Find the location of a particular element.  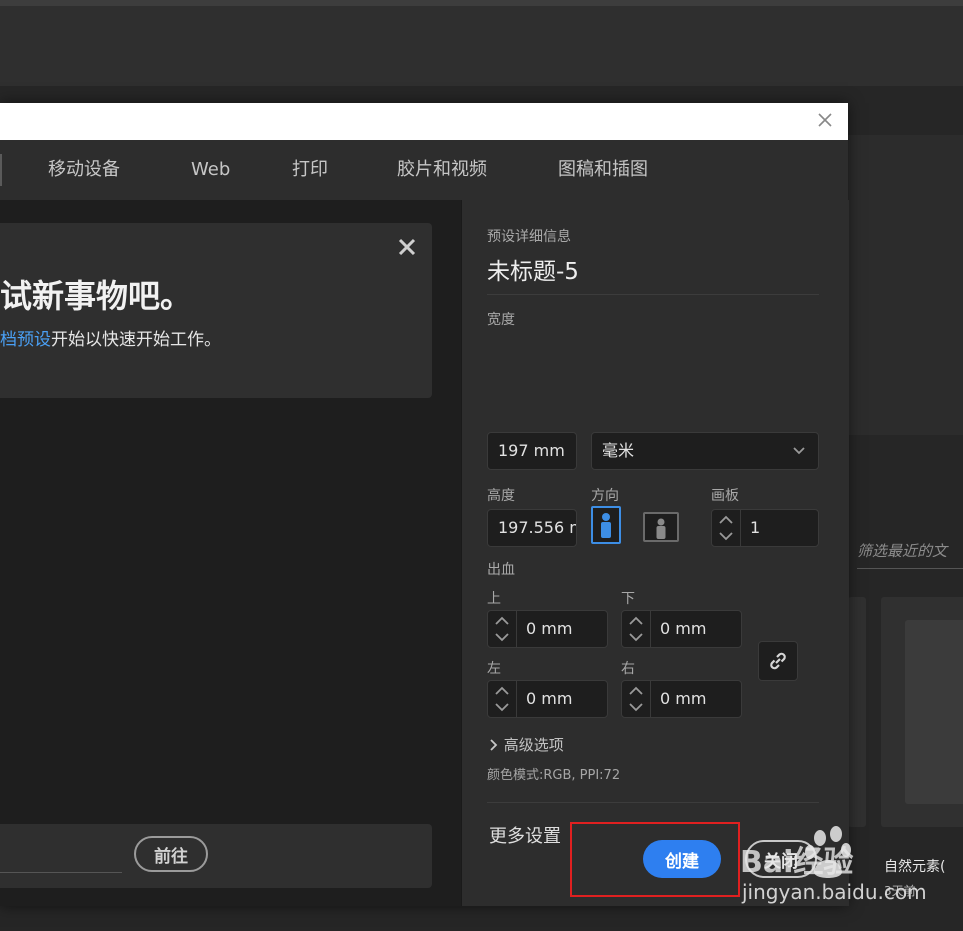

bleed-top-label: 上 is located at coordinates (494, 599).